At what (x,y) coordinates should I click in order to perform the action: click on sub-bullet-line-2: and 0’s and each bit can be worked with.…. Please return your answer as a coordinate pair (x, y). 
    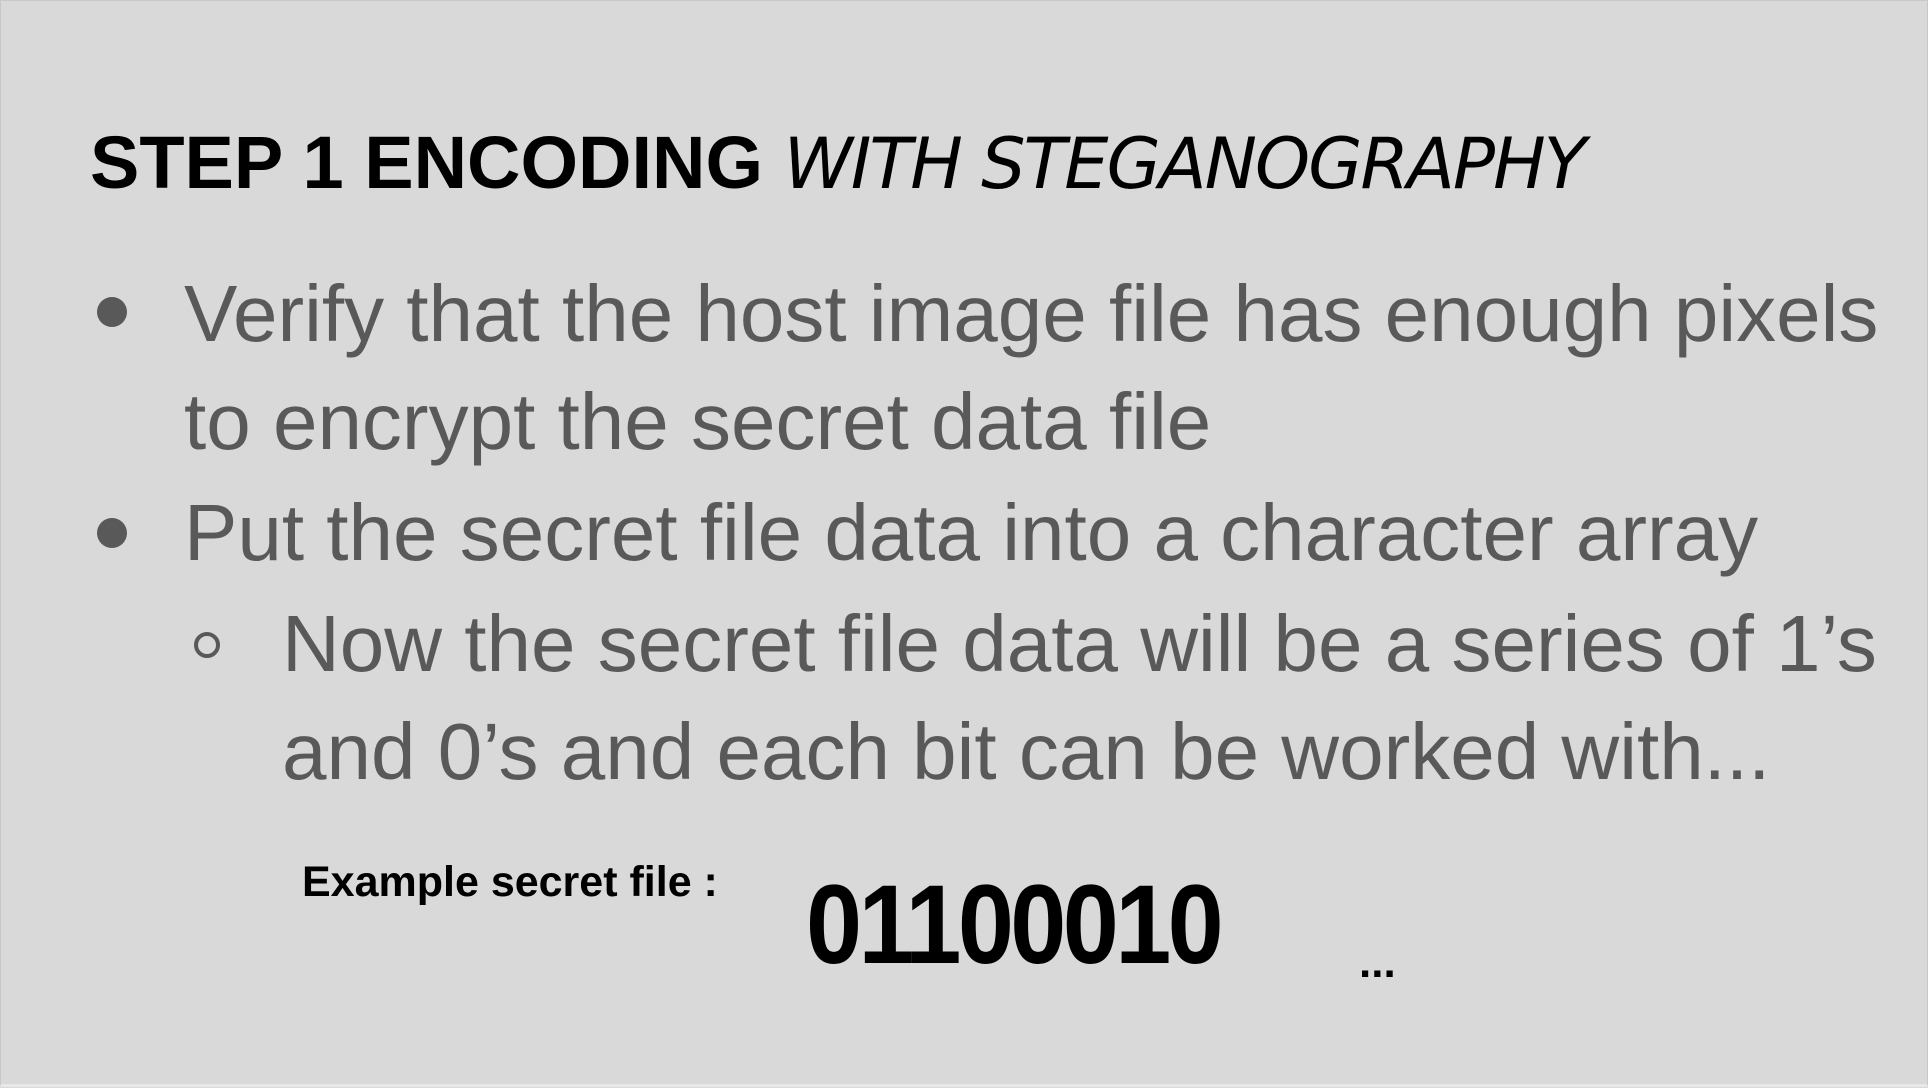
    Looking at the image, I should click on (1026, 751).